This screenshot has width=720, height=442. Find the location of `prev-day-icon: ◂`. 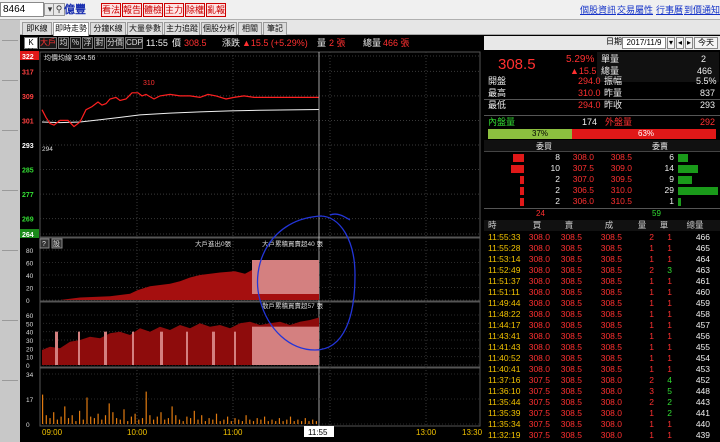

prev-day-icon: ◂ is located at coordinates (680, 43).